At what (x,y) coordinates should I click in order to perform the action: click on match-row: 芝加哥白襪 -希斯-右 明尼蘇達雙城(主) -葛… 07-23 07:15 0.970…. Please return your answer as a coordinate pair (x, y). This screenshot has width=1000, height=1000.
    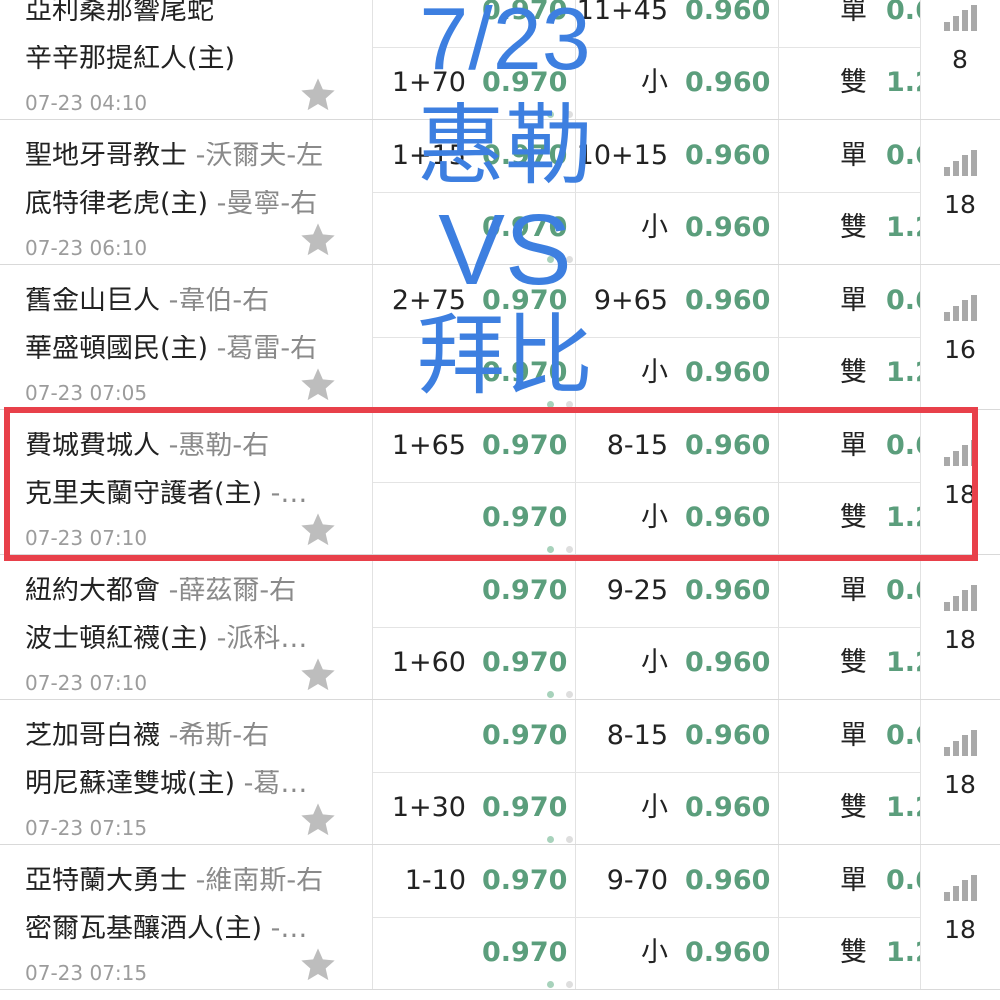
    Looking at the image, I should click on (500, 772).